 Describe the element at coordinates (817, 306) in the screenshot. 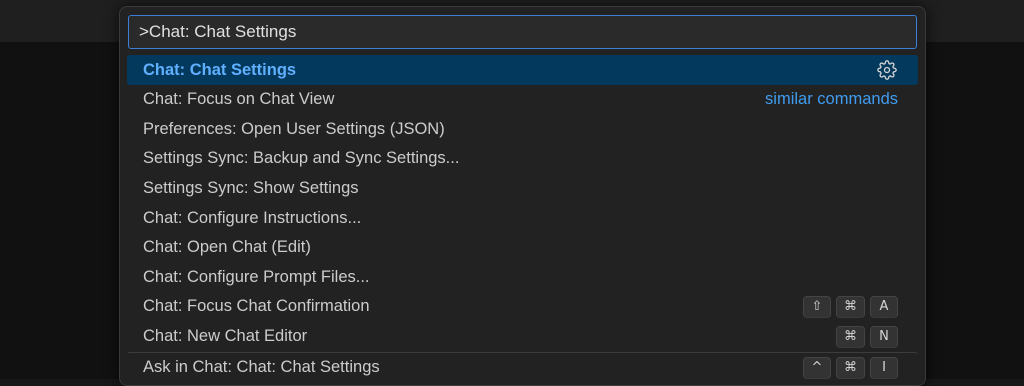

I see `shift-key: ⇧` at that location.